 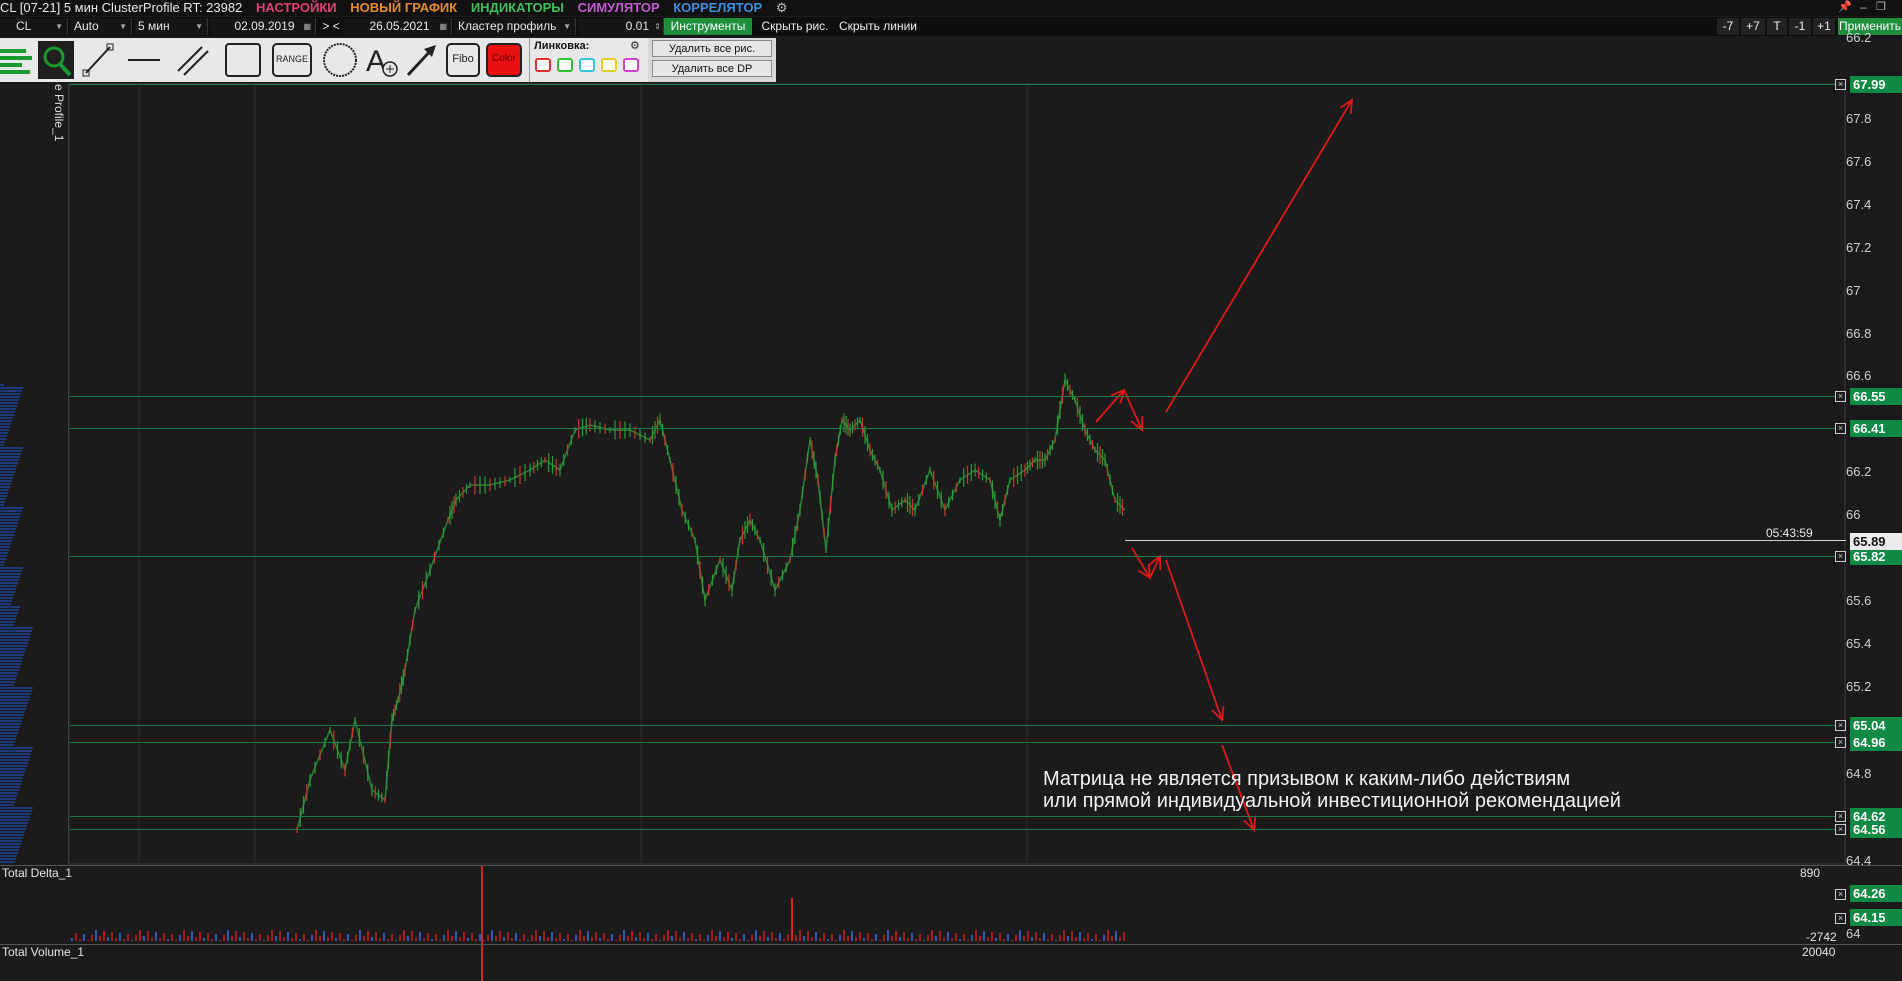 I want to click on step-stepper: 0.01 ⇕, so click(x=621, y=26).